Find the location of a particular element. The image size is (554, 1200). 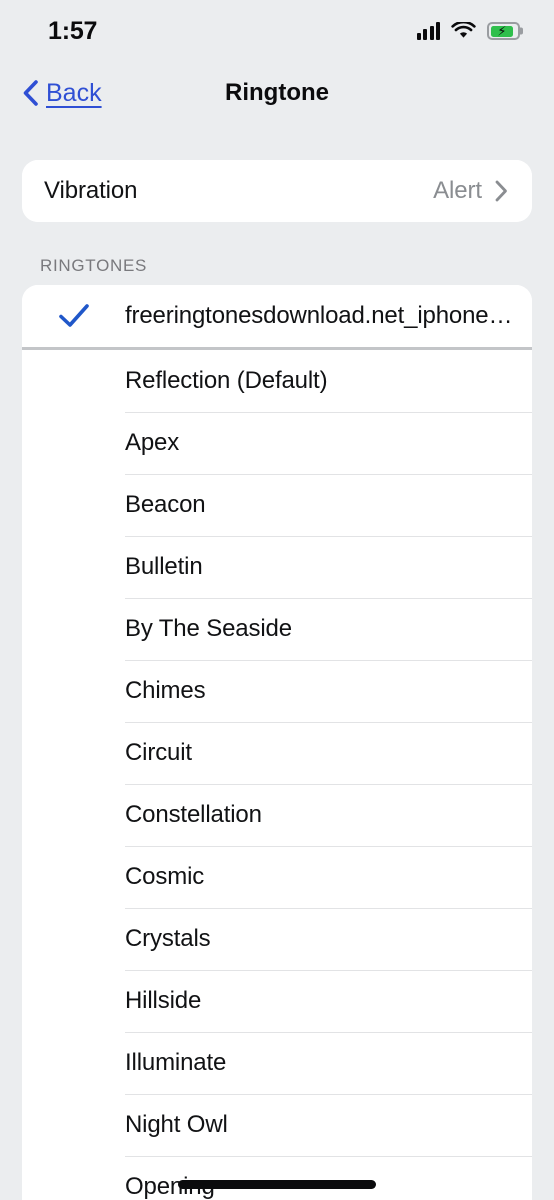

battery-charging-icon: ⚡ is located at coordinates (503, 31).